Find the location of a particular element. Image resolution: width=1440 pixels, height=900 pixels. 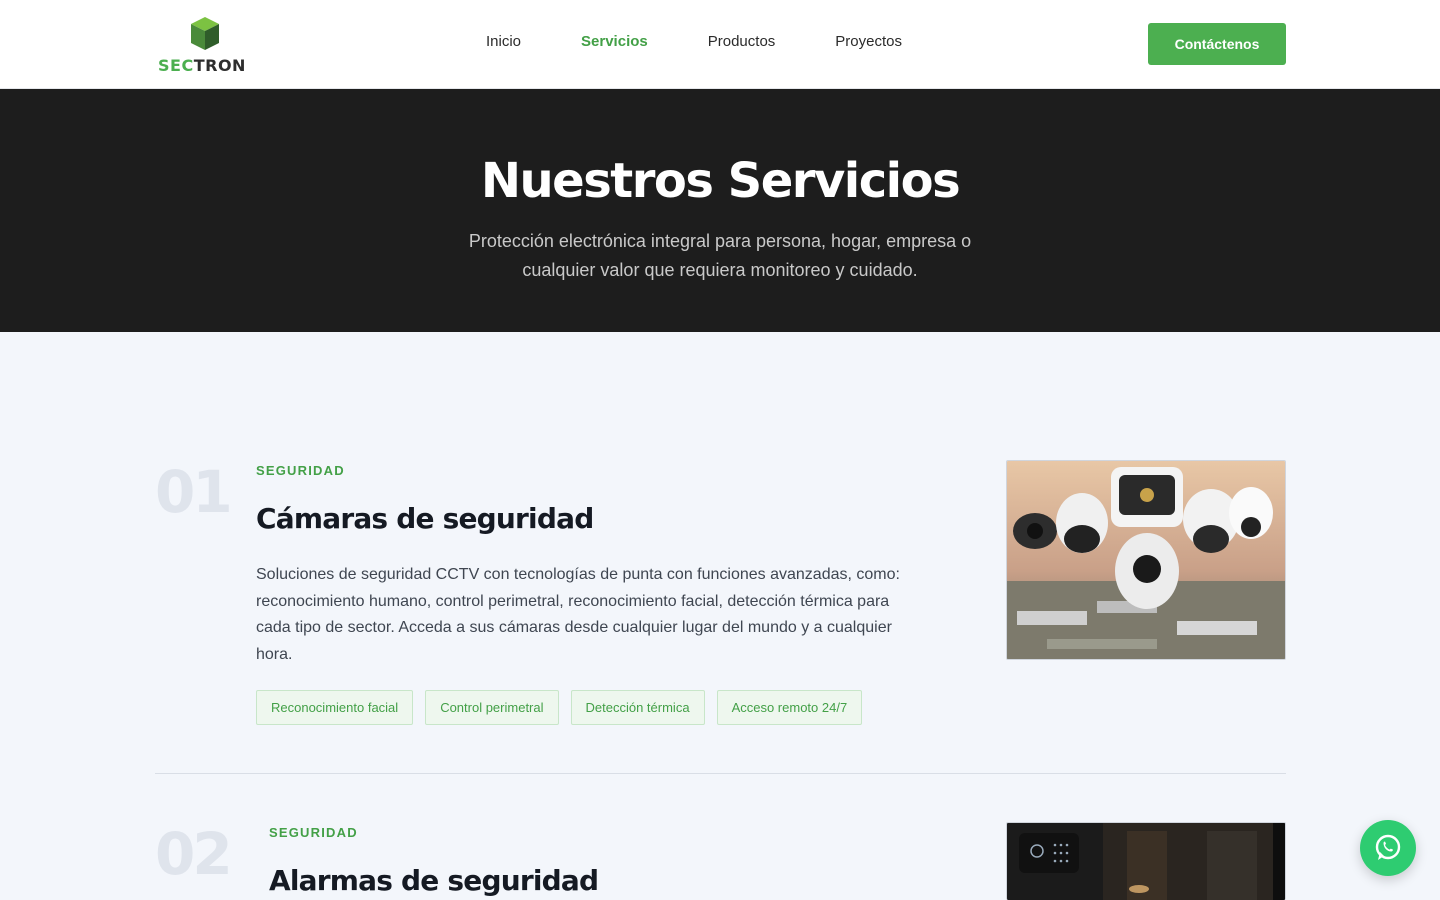

service-number: 01 is located at coordinates (194, 492).